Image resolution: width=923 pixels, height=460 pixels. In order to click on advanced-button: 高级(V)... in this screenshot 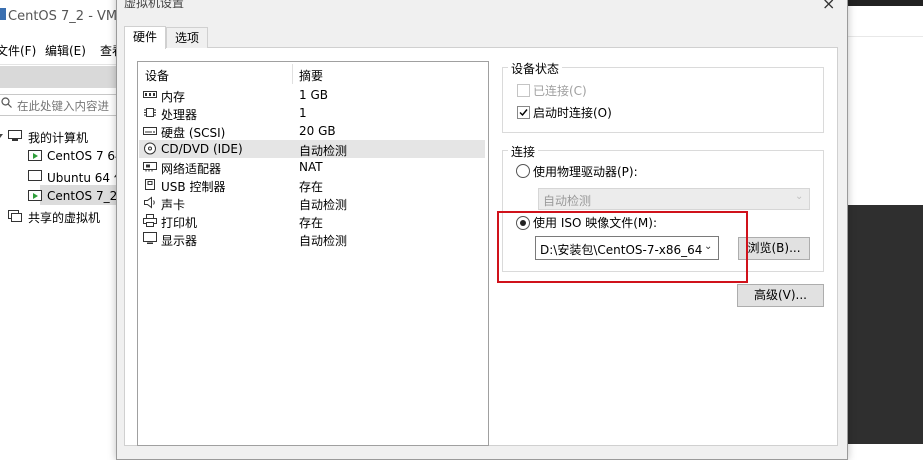, I will do `click(780, 295)`.